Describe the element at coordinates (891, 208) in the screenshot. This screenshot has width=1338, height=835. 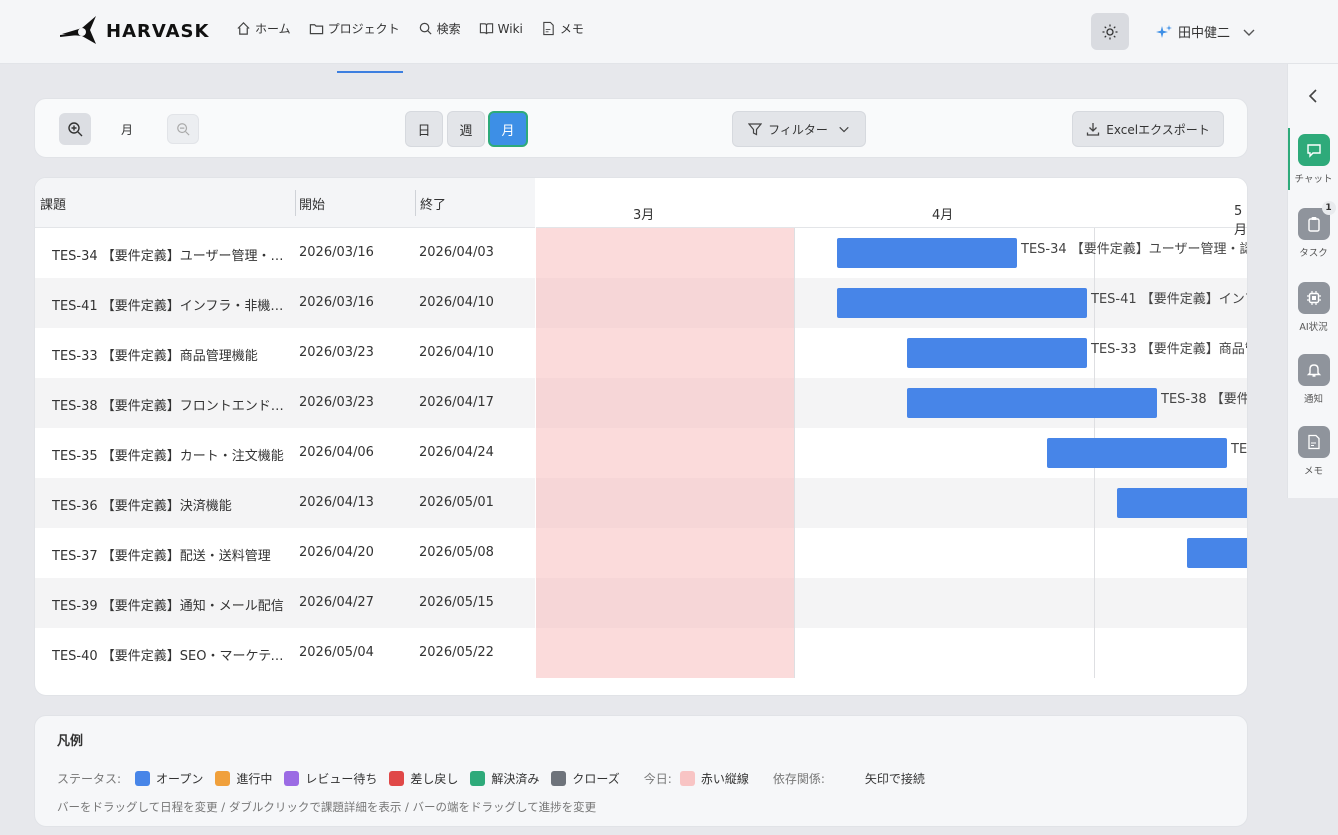
I see `timeline-header: 3月 4月 5月` at that location.